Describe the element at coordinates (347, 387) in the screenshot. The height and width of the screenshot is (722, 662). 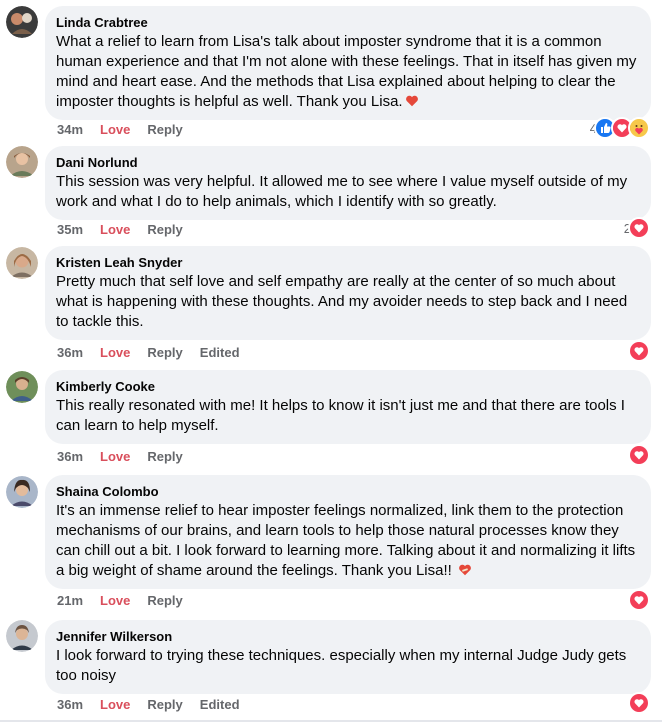
I see `comment-author: Kimberly Cooke` at that location.